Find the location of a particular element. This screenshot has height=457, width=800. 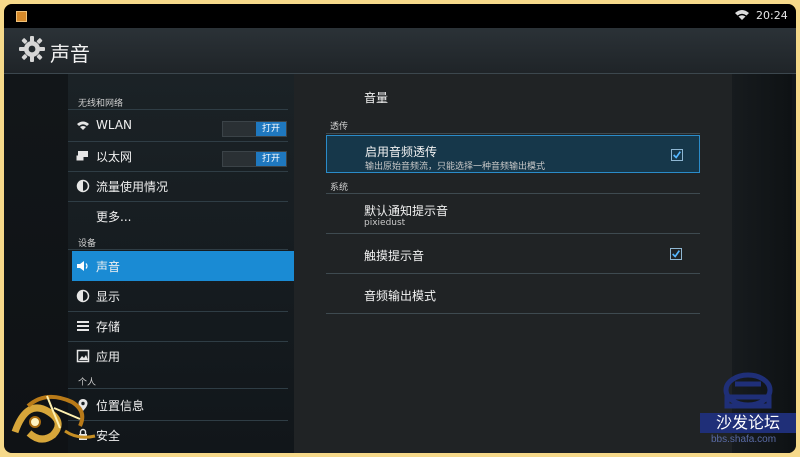

data-usage-icon is located at coordinates (83, 186).